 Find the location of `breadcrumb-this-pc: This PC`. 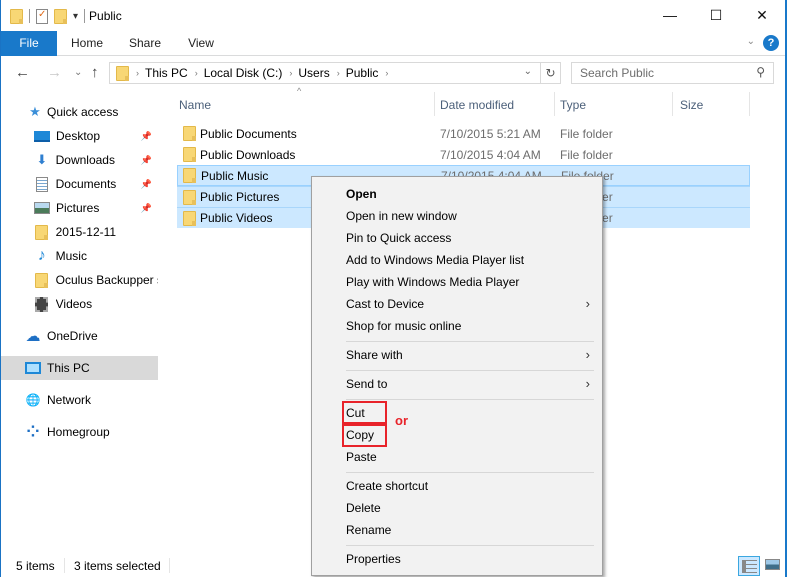

breadcrumb-this-pc: This PC is located at coordinates (166, 73).